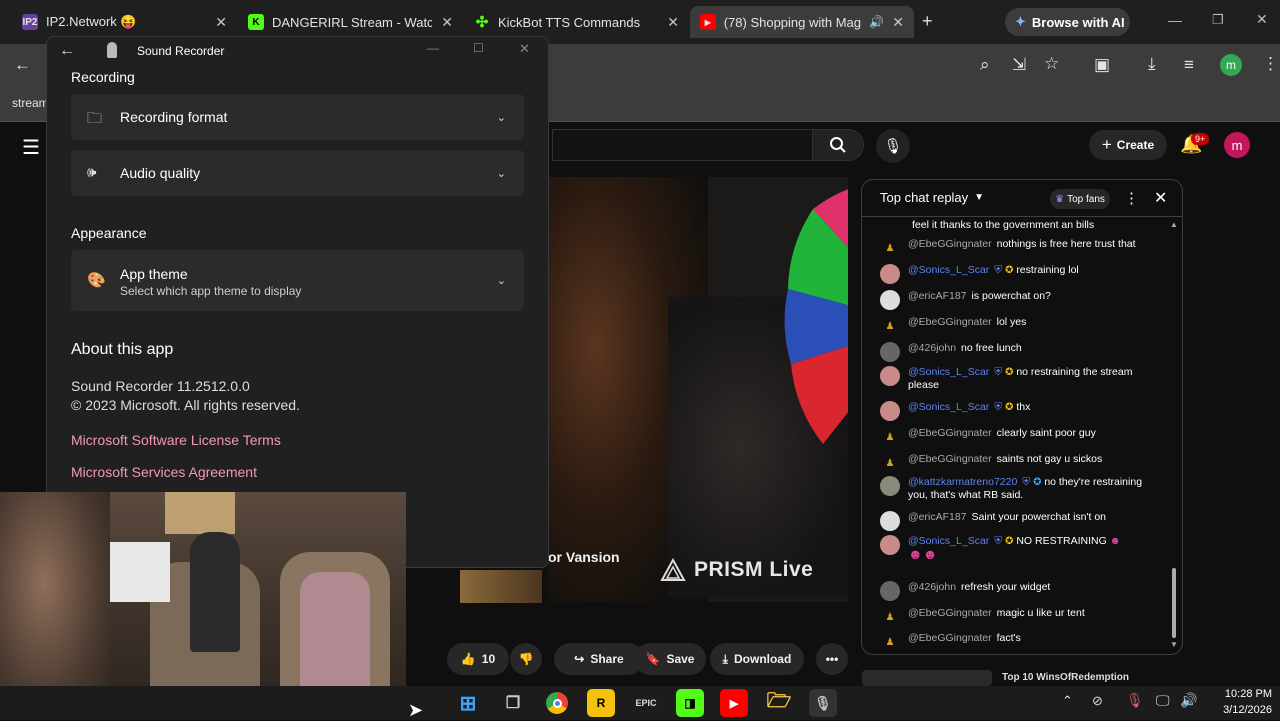 Image resolution: width=1280 pixels, height=721 pixels. What do you see at coordinates (962, 482) in the screenshot?
I see `chat-author: @kattzkarmatreno7220` at bounding box center [962, 482].